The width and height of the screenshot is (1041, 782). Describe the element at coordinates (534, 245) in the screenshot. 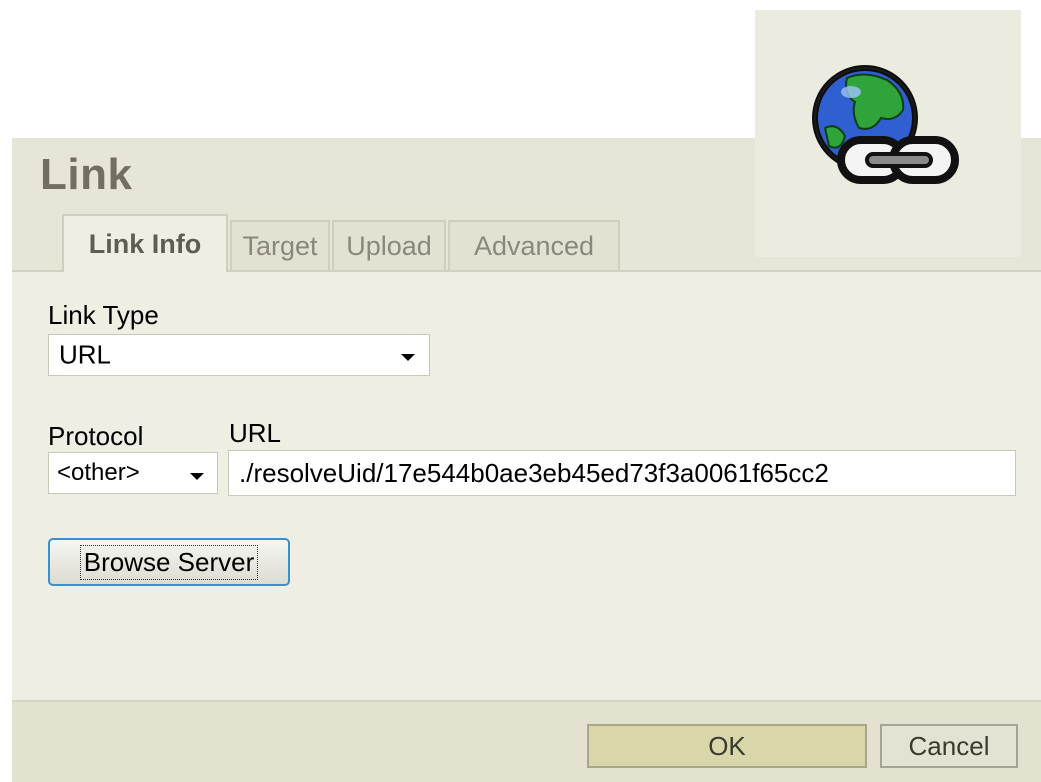

I see `tab-advanced: Advanced` at that location.